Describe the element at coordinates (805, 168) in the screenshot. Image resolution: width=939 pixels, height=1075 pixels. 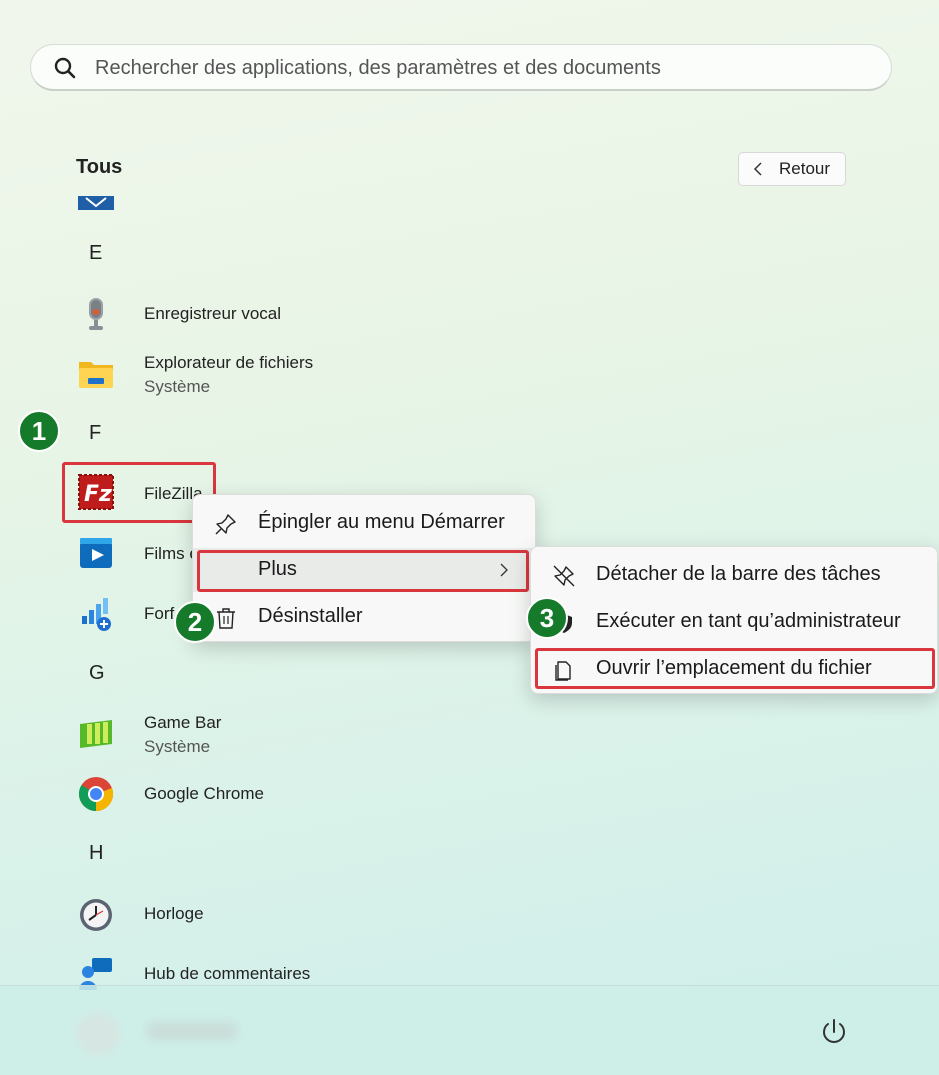
I see `back-button-label: Retour` at that location.